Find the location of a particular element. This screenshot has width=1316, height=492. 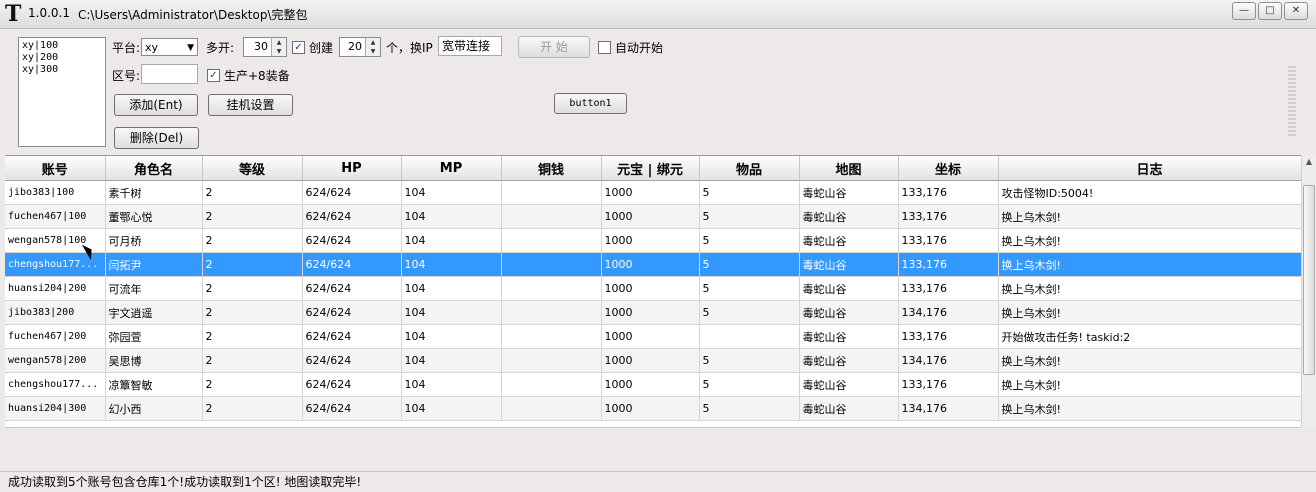

status-message: 成功读取到5个账号包含仓库1个!成功读取到1个区! 地图读取完毕! is located at coordinates (185, 482).